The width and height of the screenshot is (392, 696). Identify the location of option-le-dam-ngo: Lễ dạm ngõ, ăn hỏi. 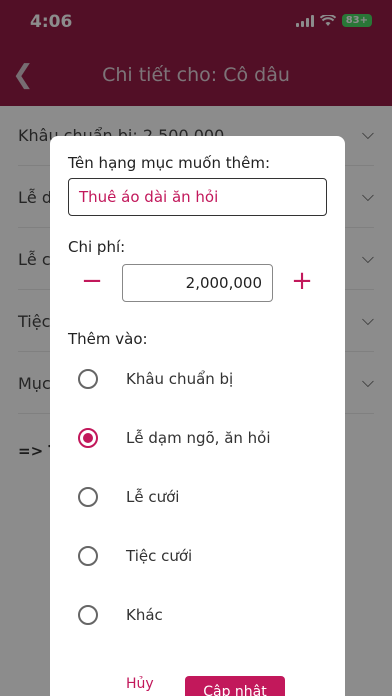
(198, 438).